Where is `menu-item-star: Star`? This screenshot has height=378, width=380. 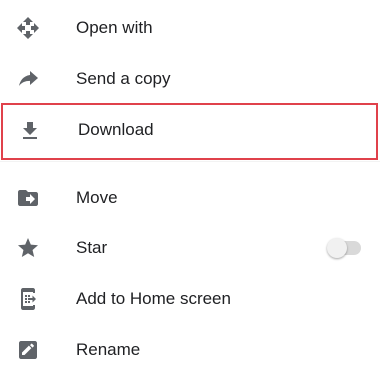
menu-item-star: Star is located at coordinates (190, 247).